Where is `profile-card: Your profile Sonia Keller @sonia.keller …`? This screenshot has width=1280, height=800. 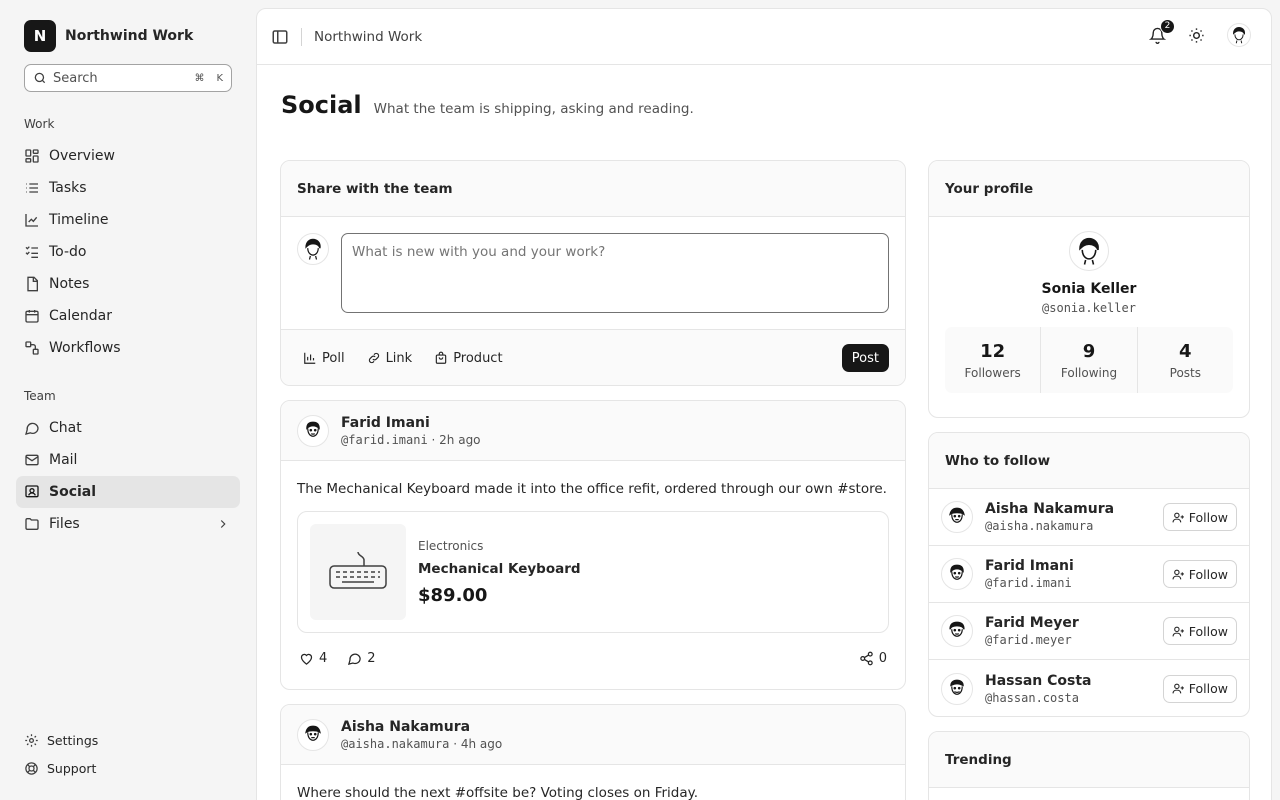
profile-card: Your profile Sonia Keller @sonia.keller … is located at coordinates (1089, 289).